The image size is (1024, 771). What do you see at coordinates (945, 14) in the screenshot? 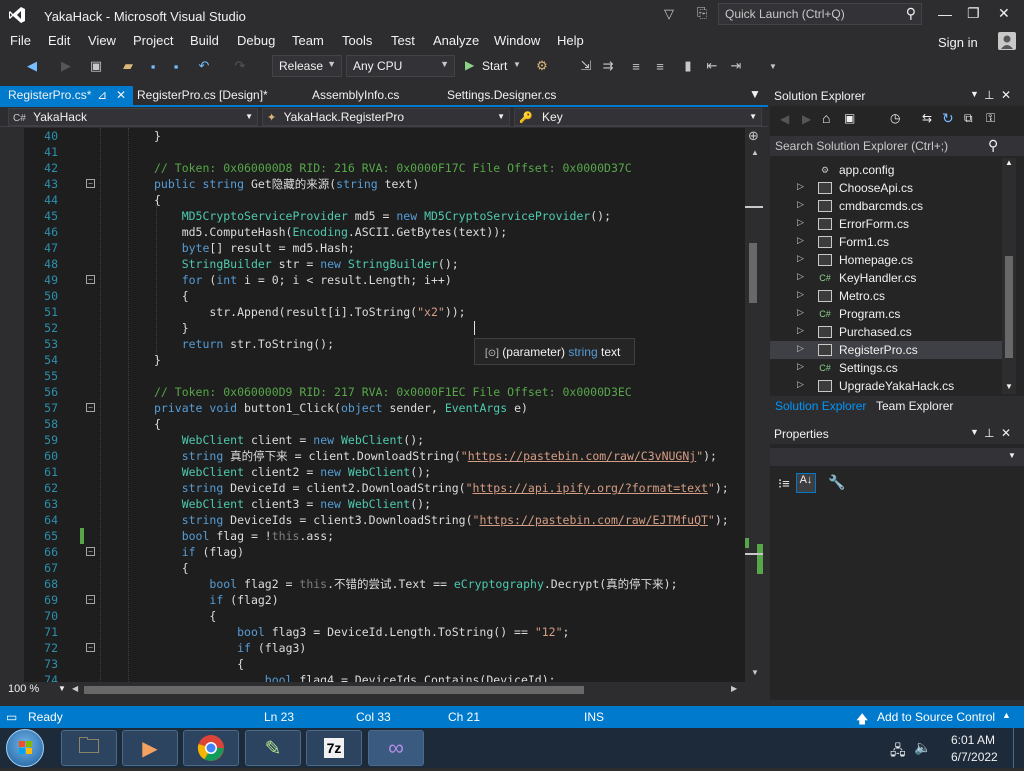
I see `minimize-button: —` at bounding box center [945, 14].